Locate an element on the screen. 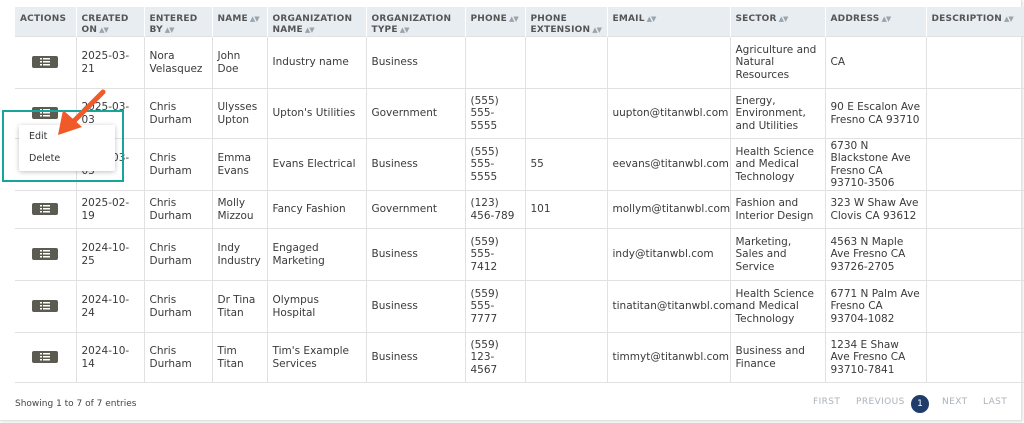  column-header-label: DESCRIPTION is located at coordinates (966, 19).